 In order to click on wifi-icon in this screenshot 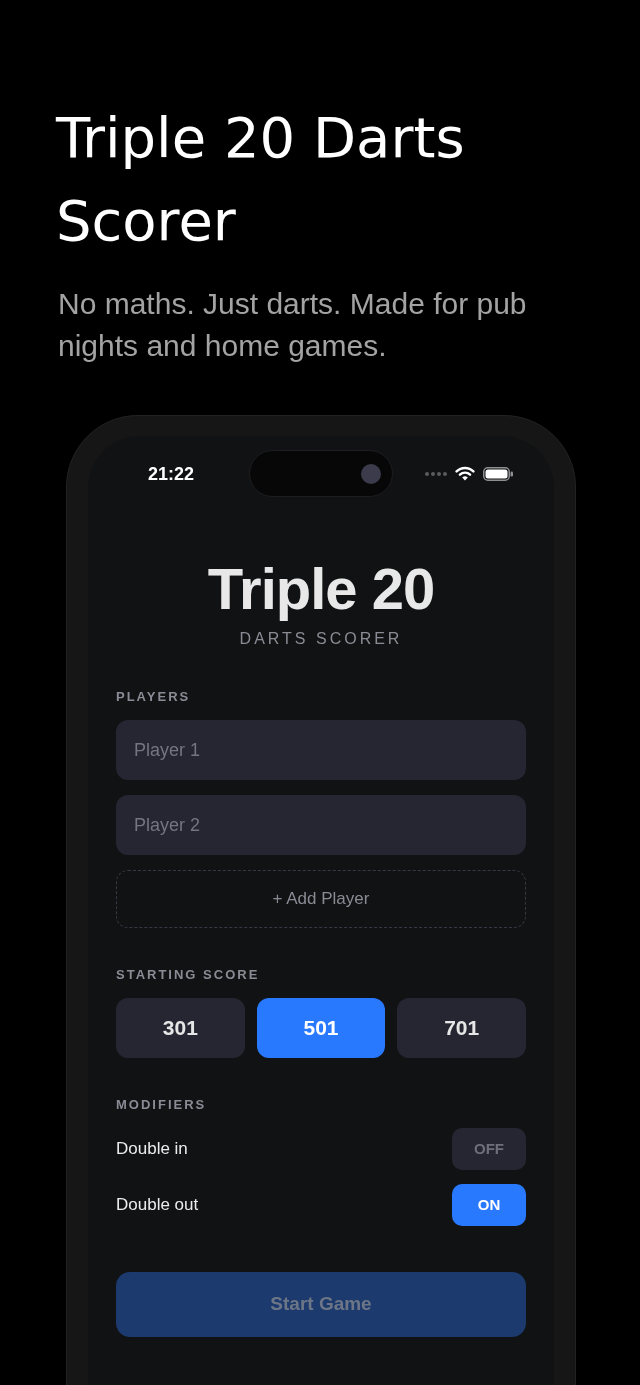, I will do `click(465, 473)`.